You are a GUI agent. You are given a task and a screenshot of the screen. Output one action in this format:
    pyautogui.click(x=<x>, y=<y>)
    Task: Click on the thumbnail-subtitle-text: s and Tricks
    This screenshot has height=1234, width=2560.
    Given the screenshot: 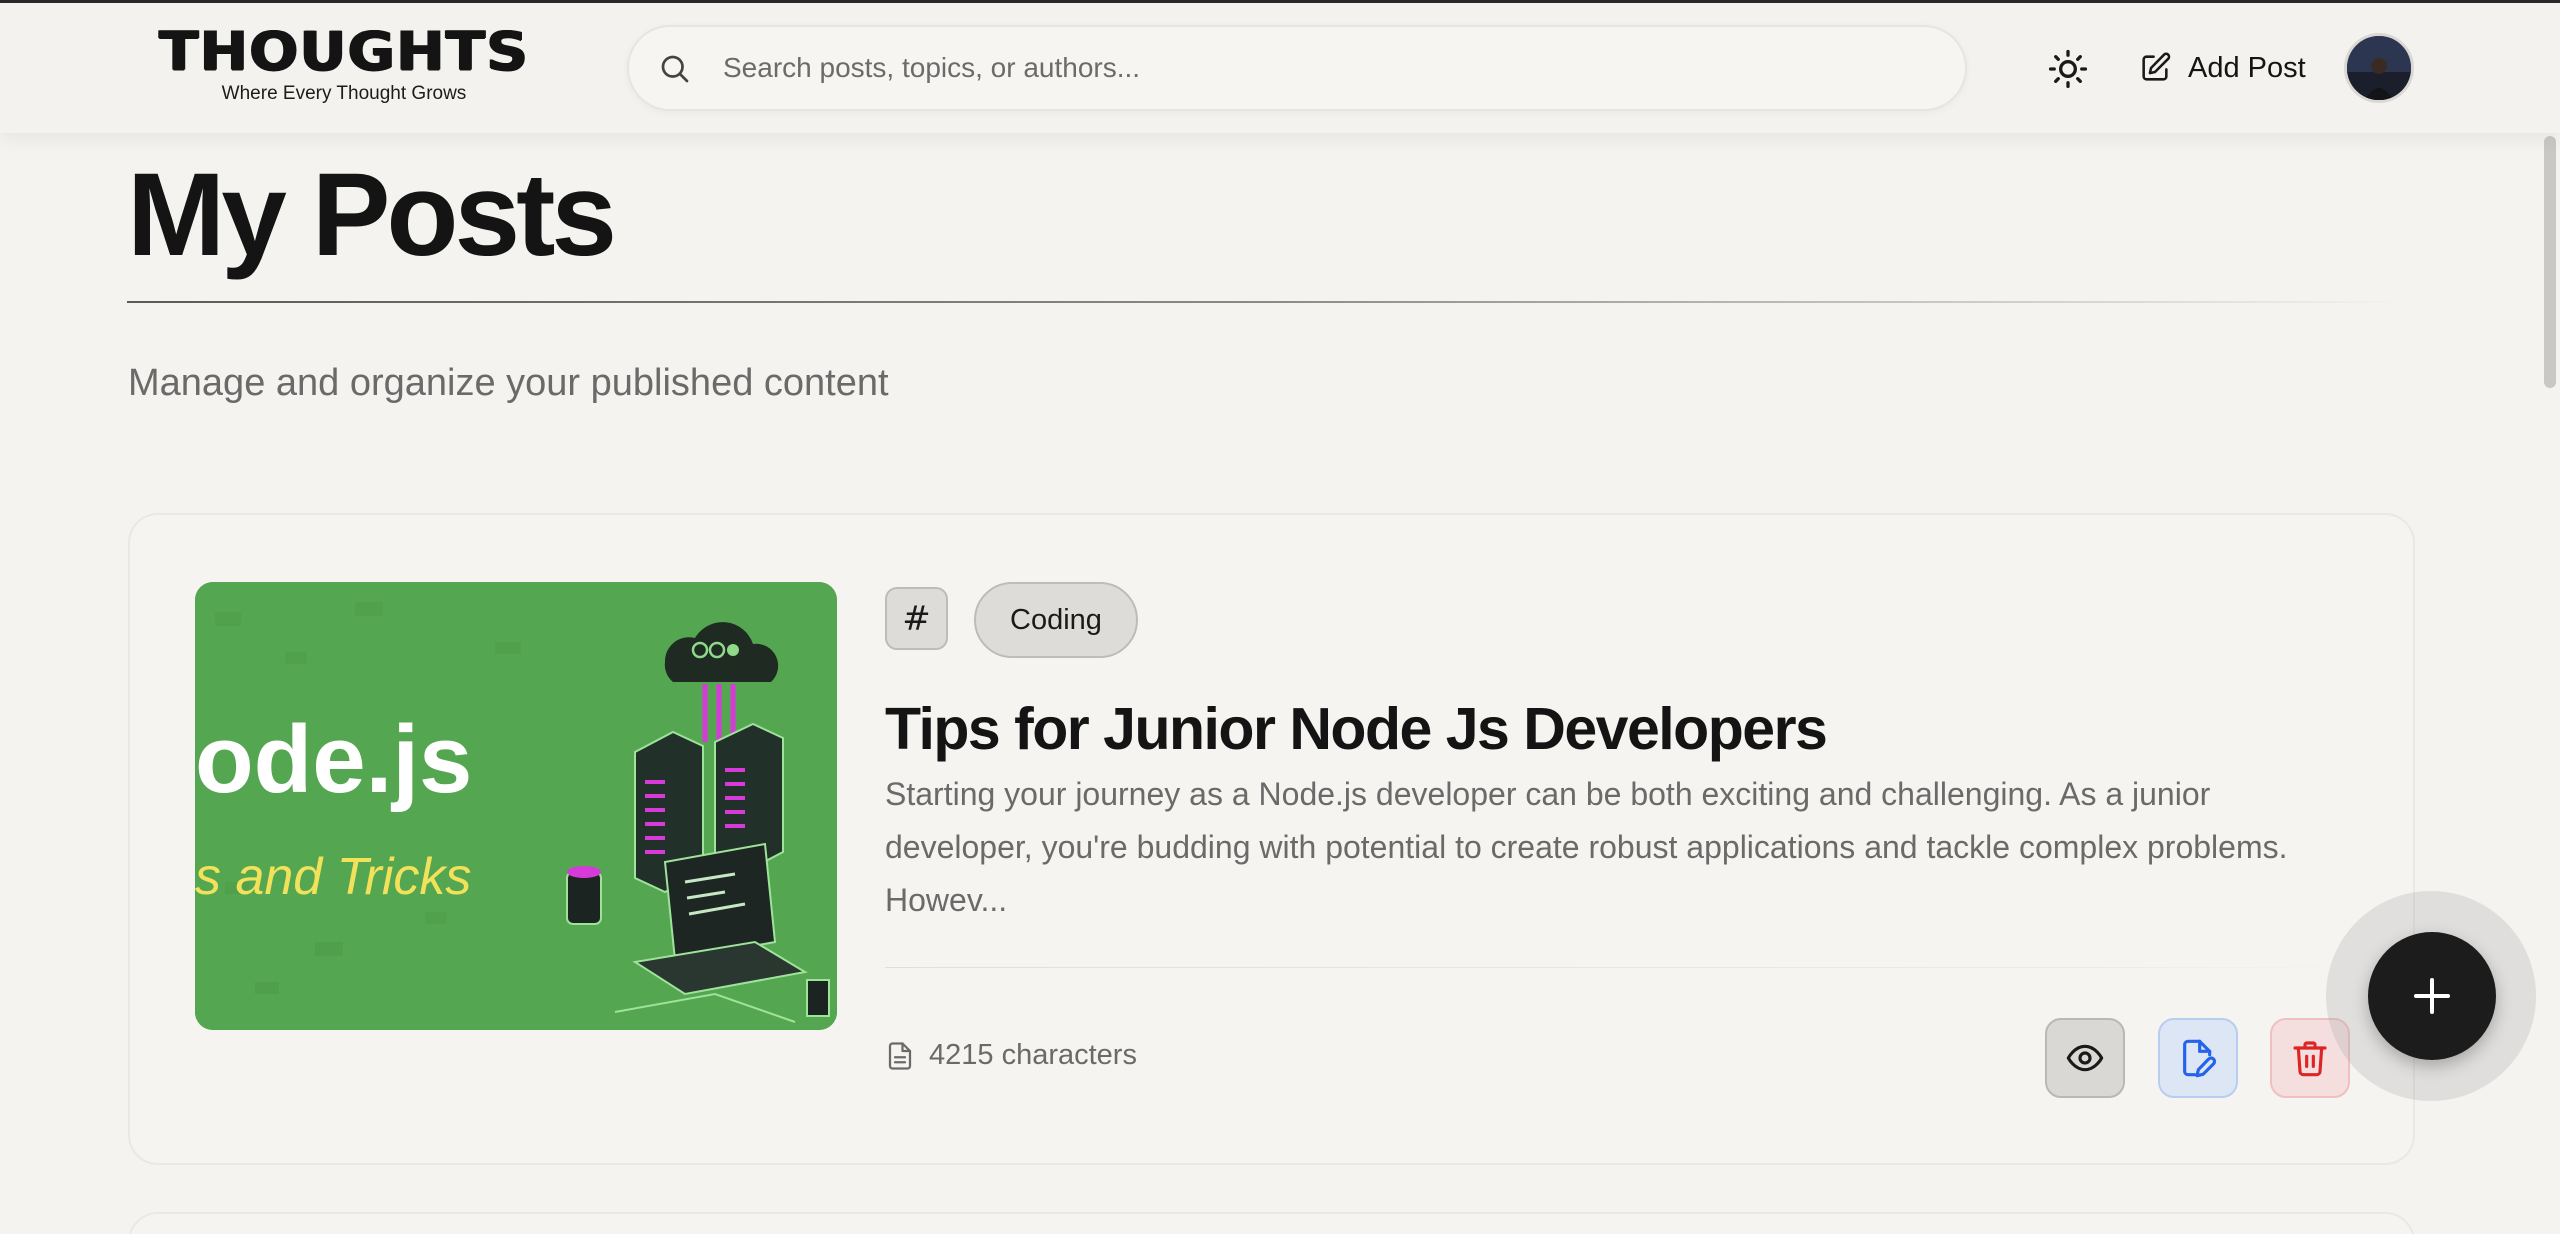 What is the action you would take?
    pyautogui.click(x=333, y=877)
    